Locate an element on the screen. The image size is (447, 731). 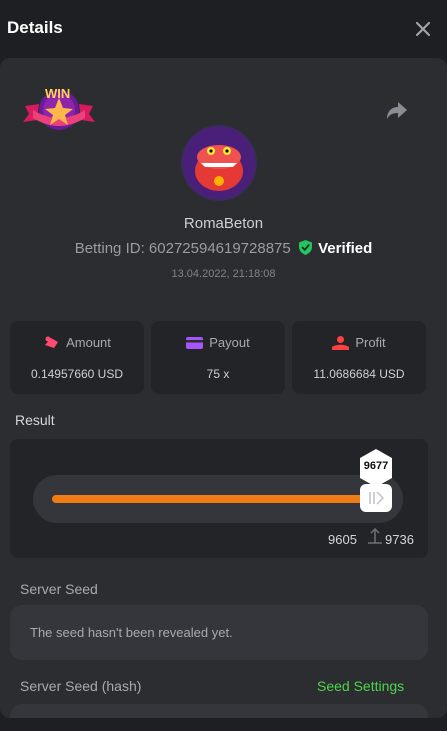
server-seed-label: Server Seed is located at coordinates (59, 589).